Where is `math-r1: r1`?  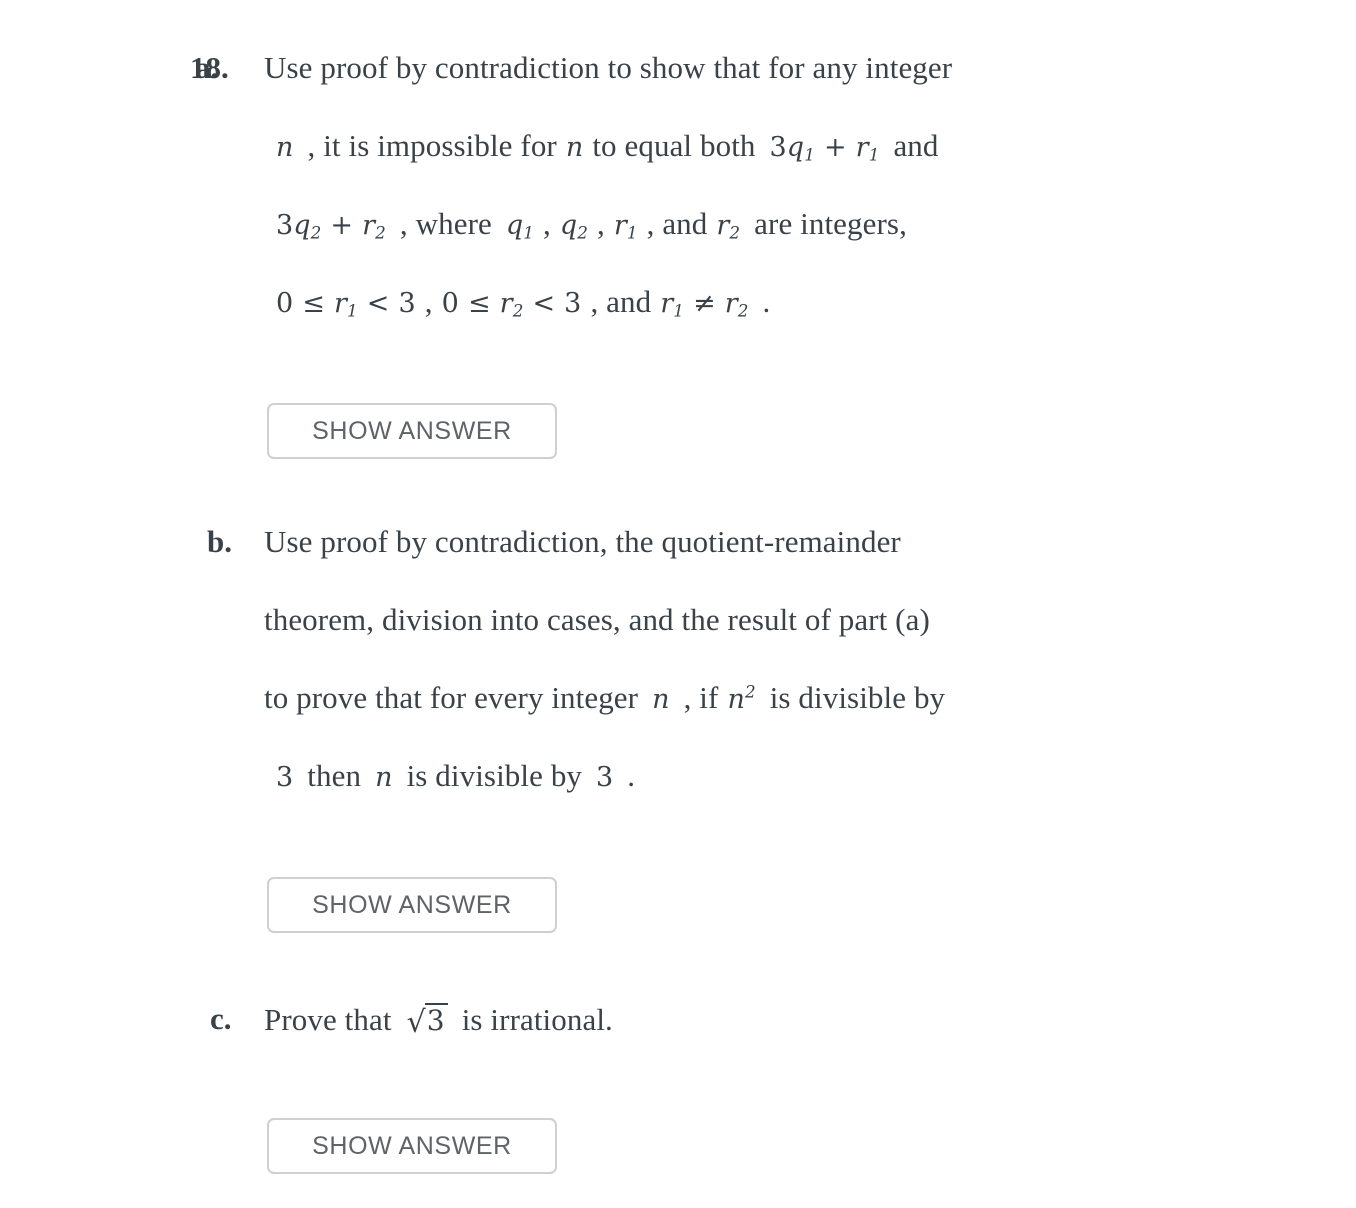
math-r1: r1 is located at coordinates (625, 226).